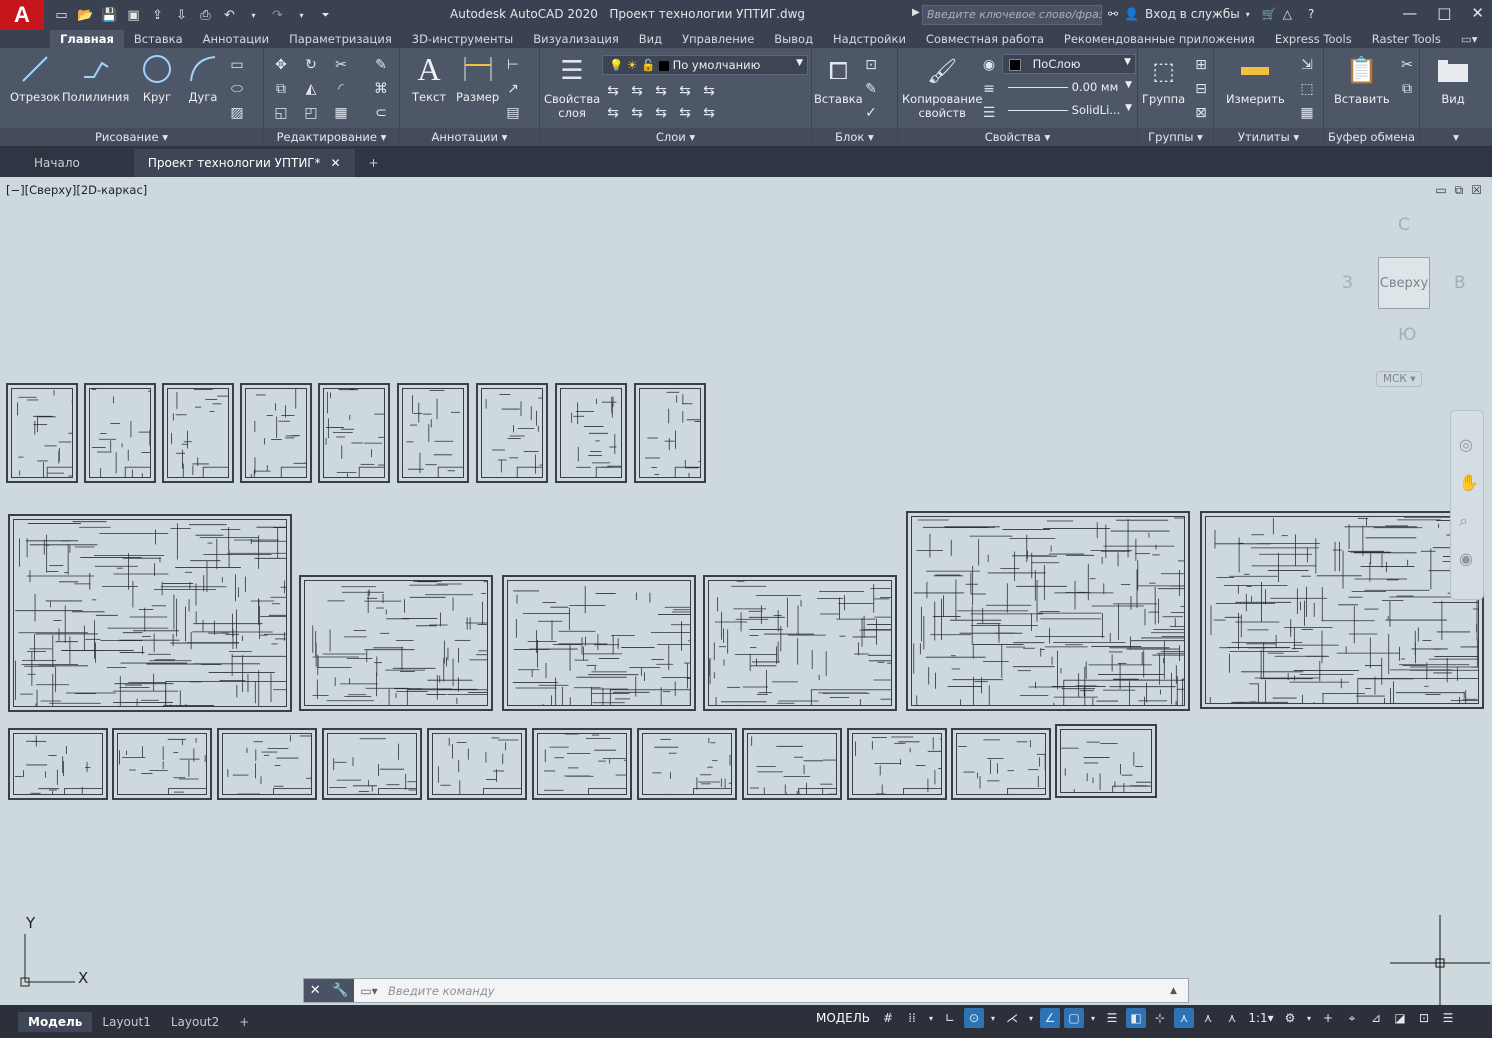  I want to click on viewcube-west: З, so click(1347, 283).